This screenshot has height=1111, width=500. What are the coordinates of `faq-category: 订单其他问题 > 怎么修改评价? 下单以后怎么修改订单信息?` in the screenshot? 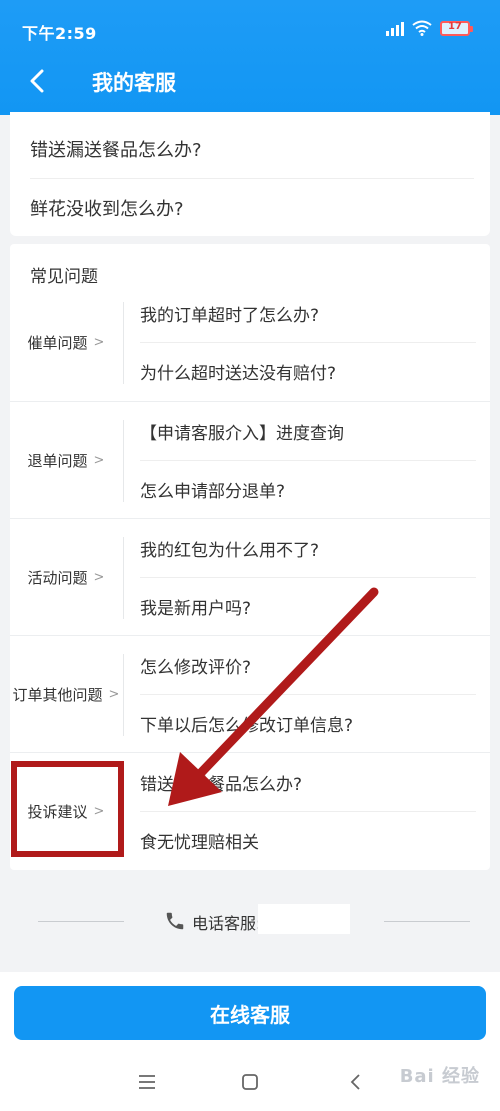 It's located at (250, 693).